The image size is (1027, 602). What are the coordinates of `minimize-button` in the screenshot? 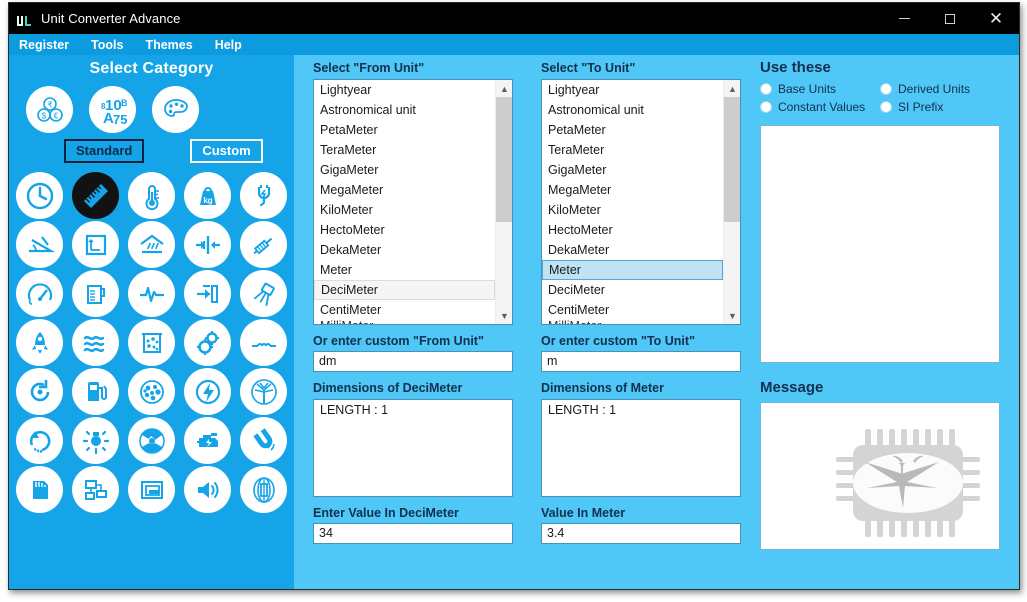 It's located at (904, 18).